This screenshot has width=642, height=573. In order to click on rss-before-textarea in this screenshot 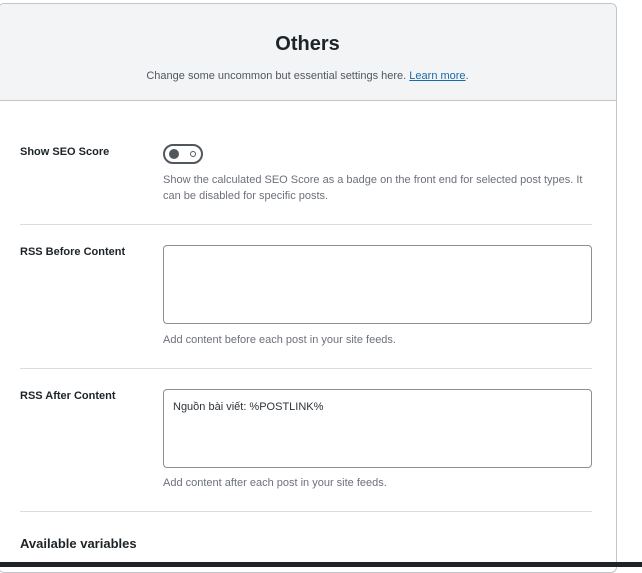, I will do `click(377, 284)`.